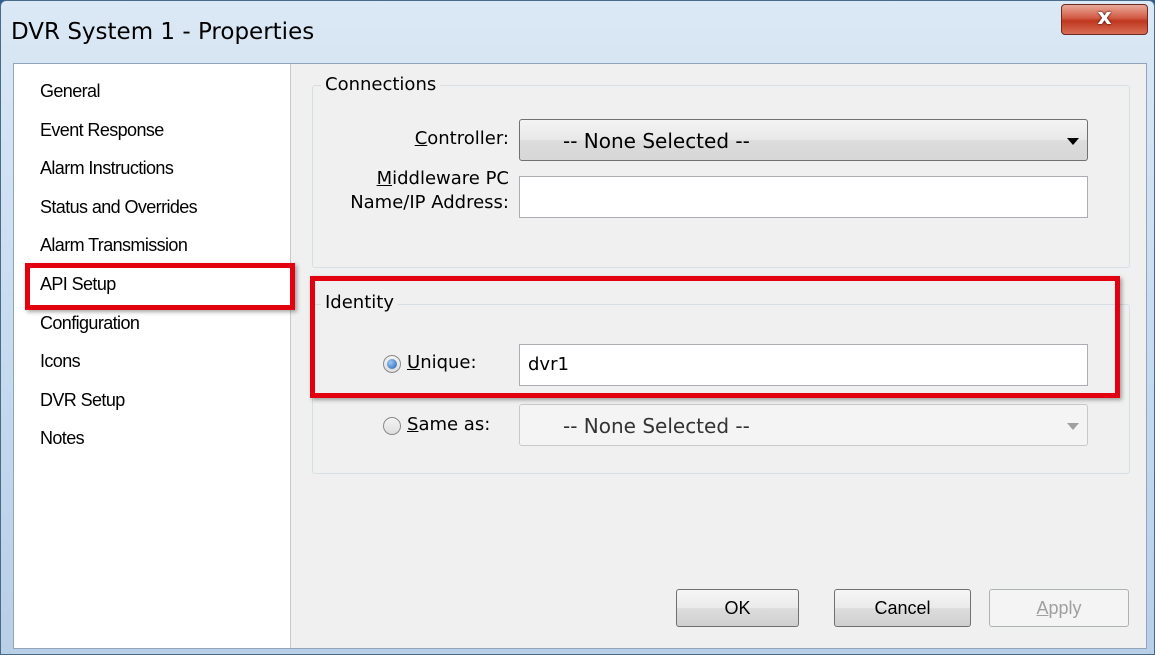 This screenshot has width=1155, height=655. Describe the element at coordinates (78, 284) in the screenshot. I see `nav-item-api-setup: API Setup` at that location.